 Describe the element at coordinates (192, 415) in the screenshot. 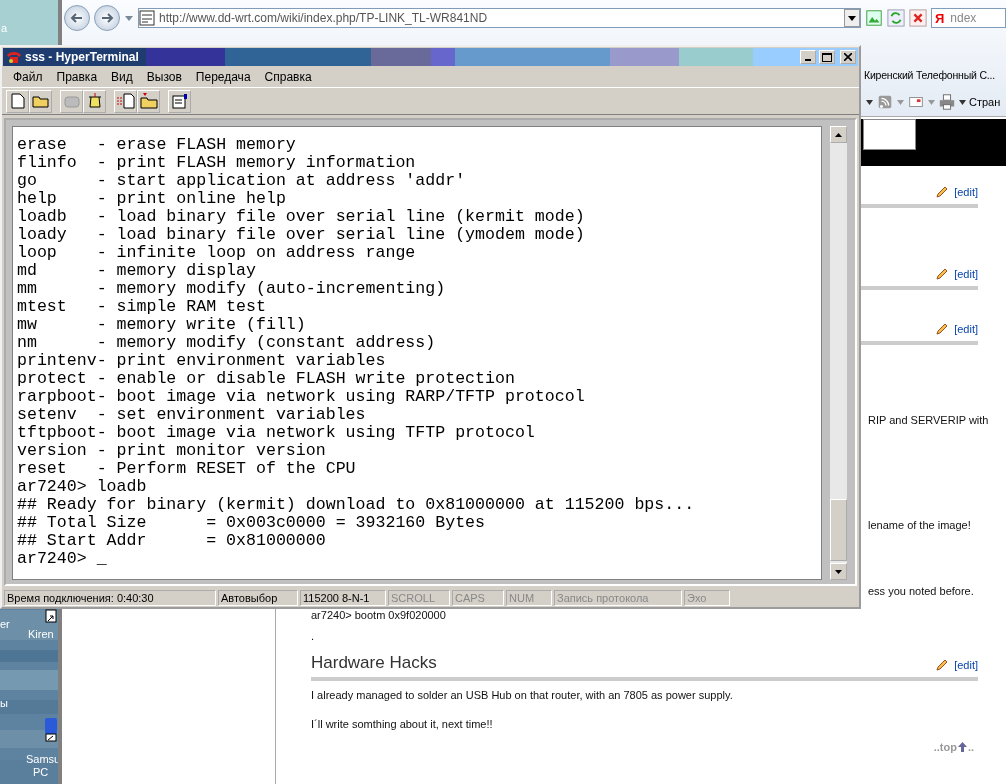

I see `terminal-line: setenv - set environment variables` at that location.